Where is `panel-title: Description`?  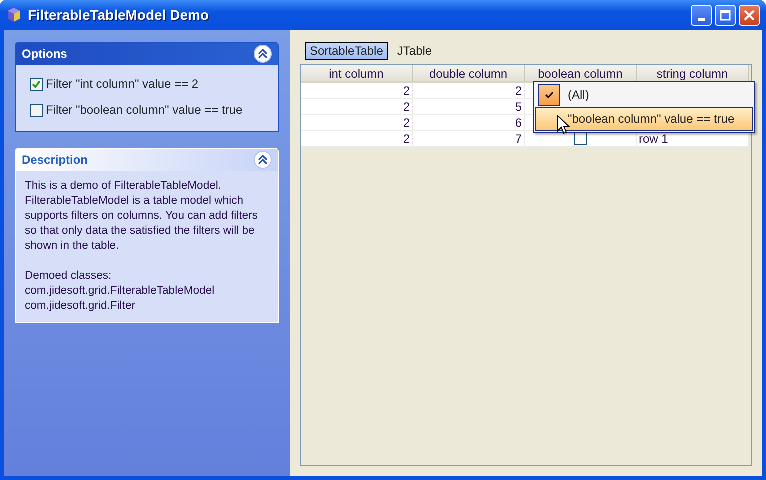
panel-title: Description is located at coordinates (55, 160).